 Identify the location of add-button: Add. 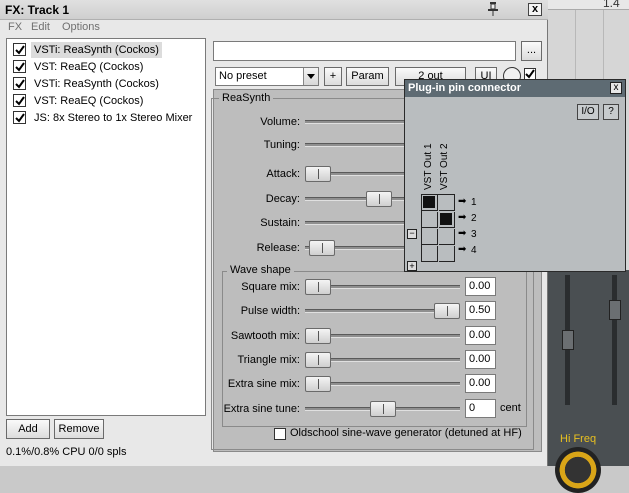
(28, 429).